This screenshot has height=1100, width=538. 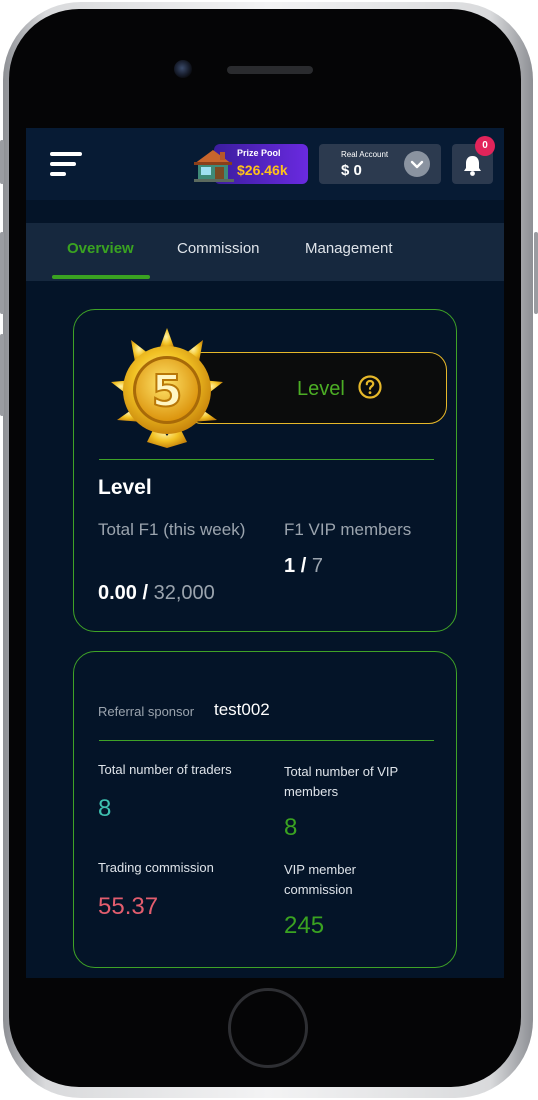 I want to click on notification-count-badge: 0, so click(x=485, y=146).